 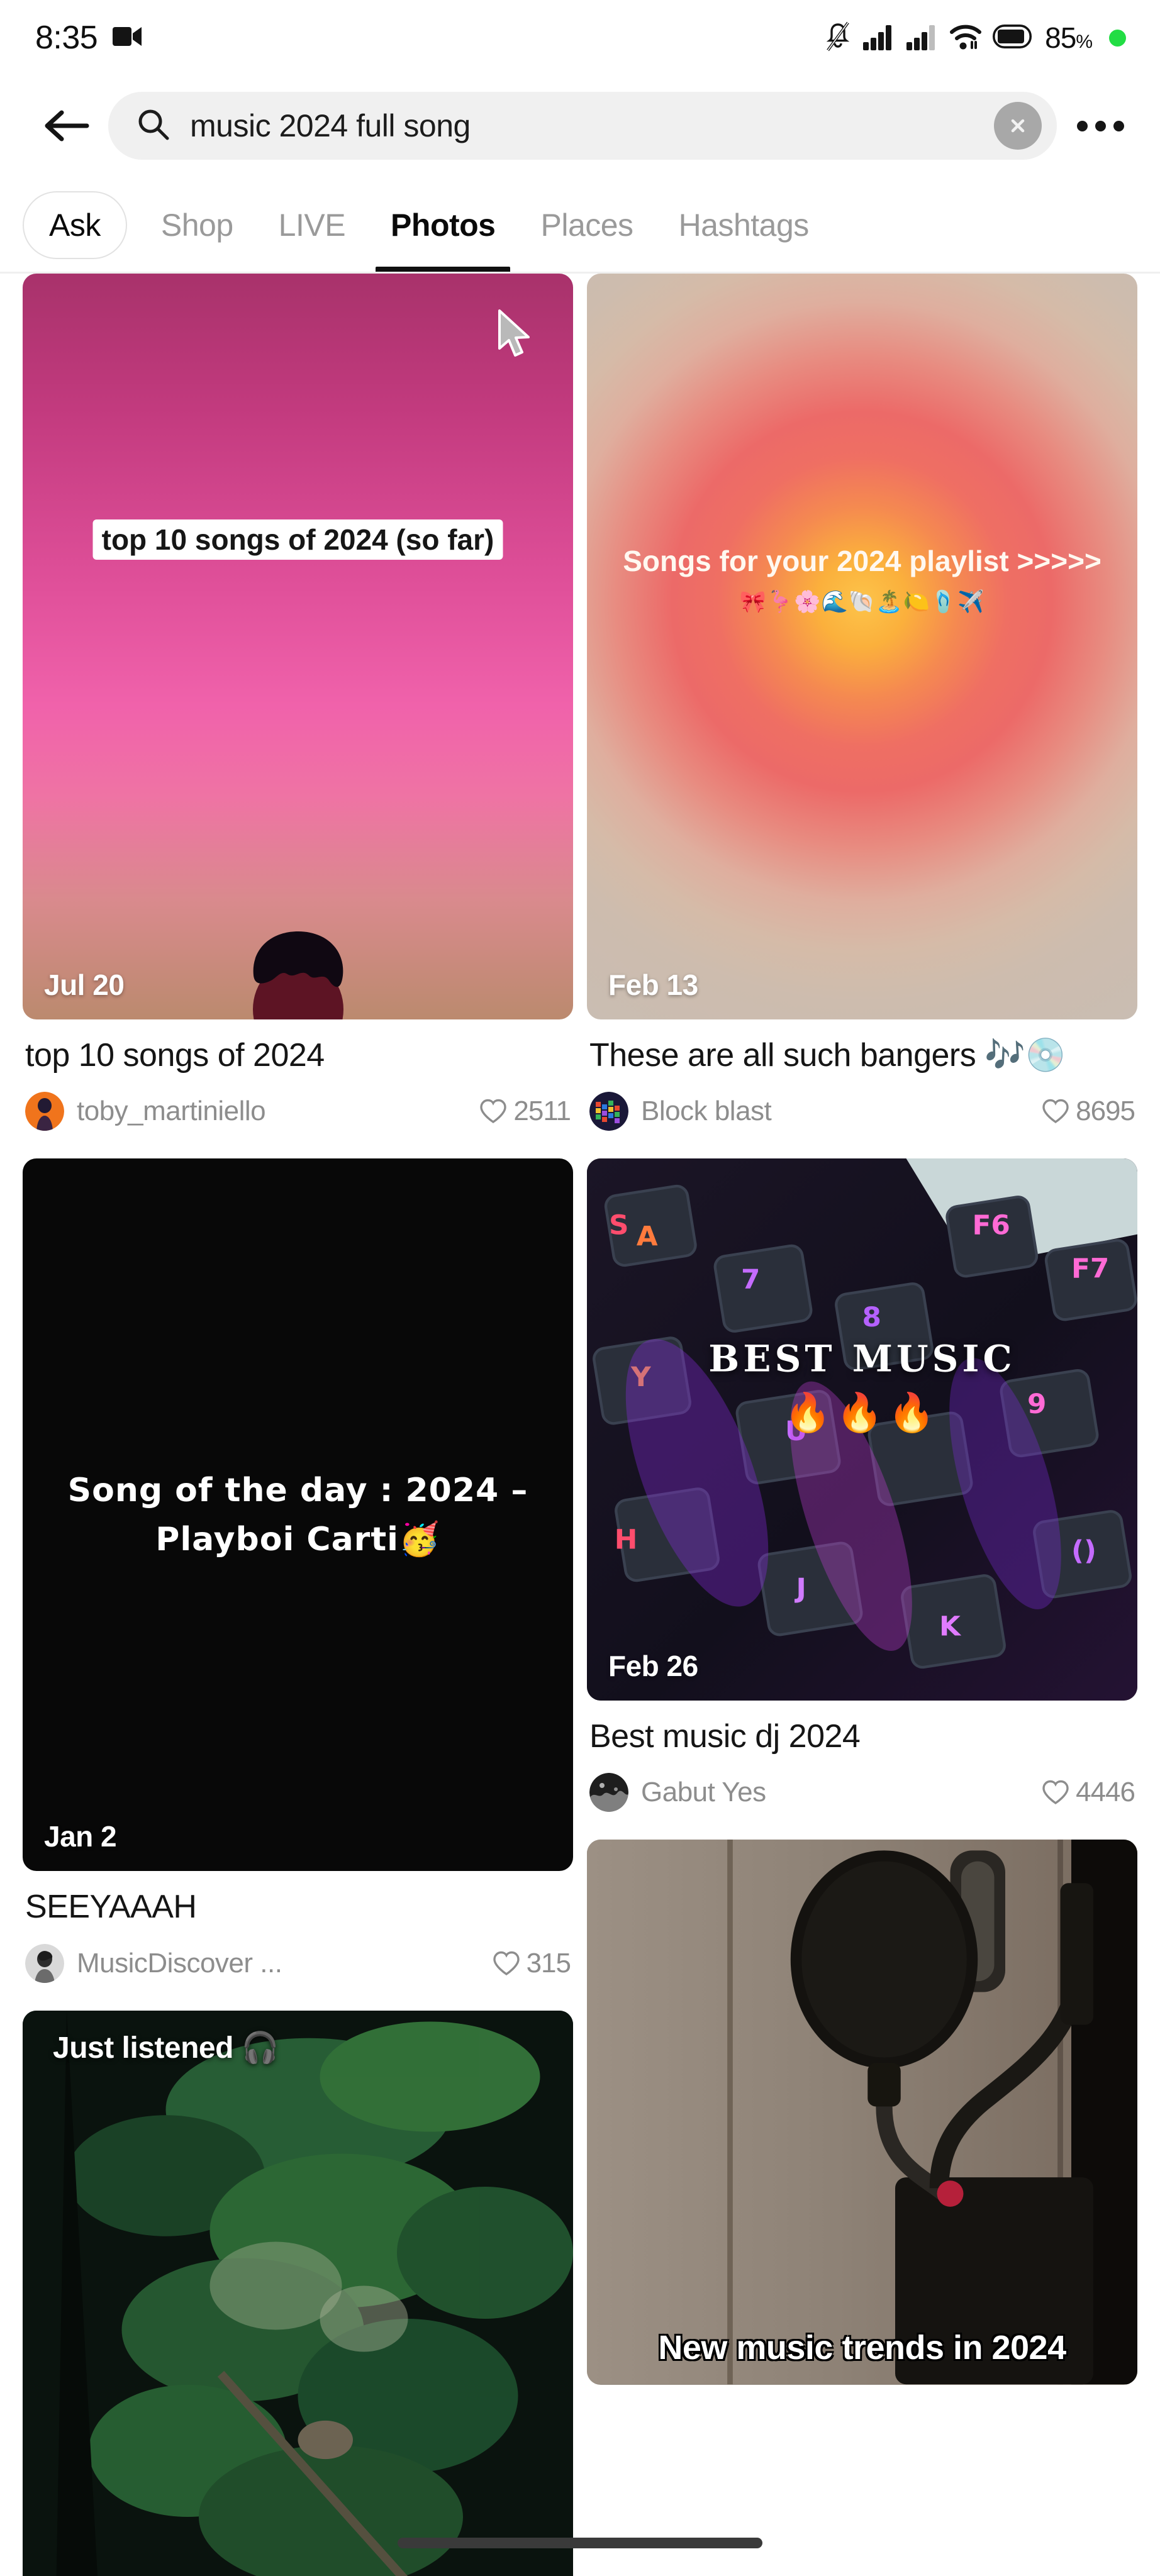 I want to click on photo-thumbnail: S A 7 8 F6 F7 Y U 9 H J K (), so click(x=862, y=1429).